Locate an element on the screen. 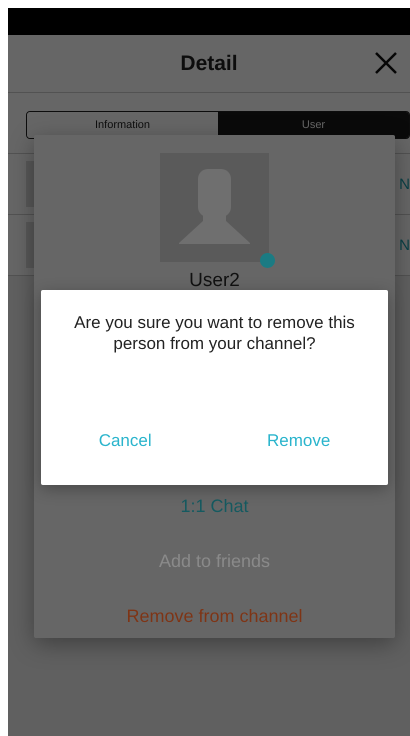 This screenshot has height=736, width=410. user-name: User2 is located at coordinates (214, 281).